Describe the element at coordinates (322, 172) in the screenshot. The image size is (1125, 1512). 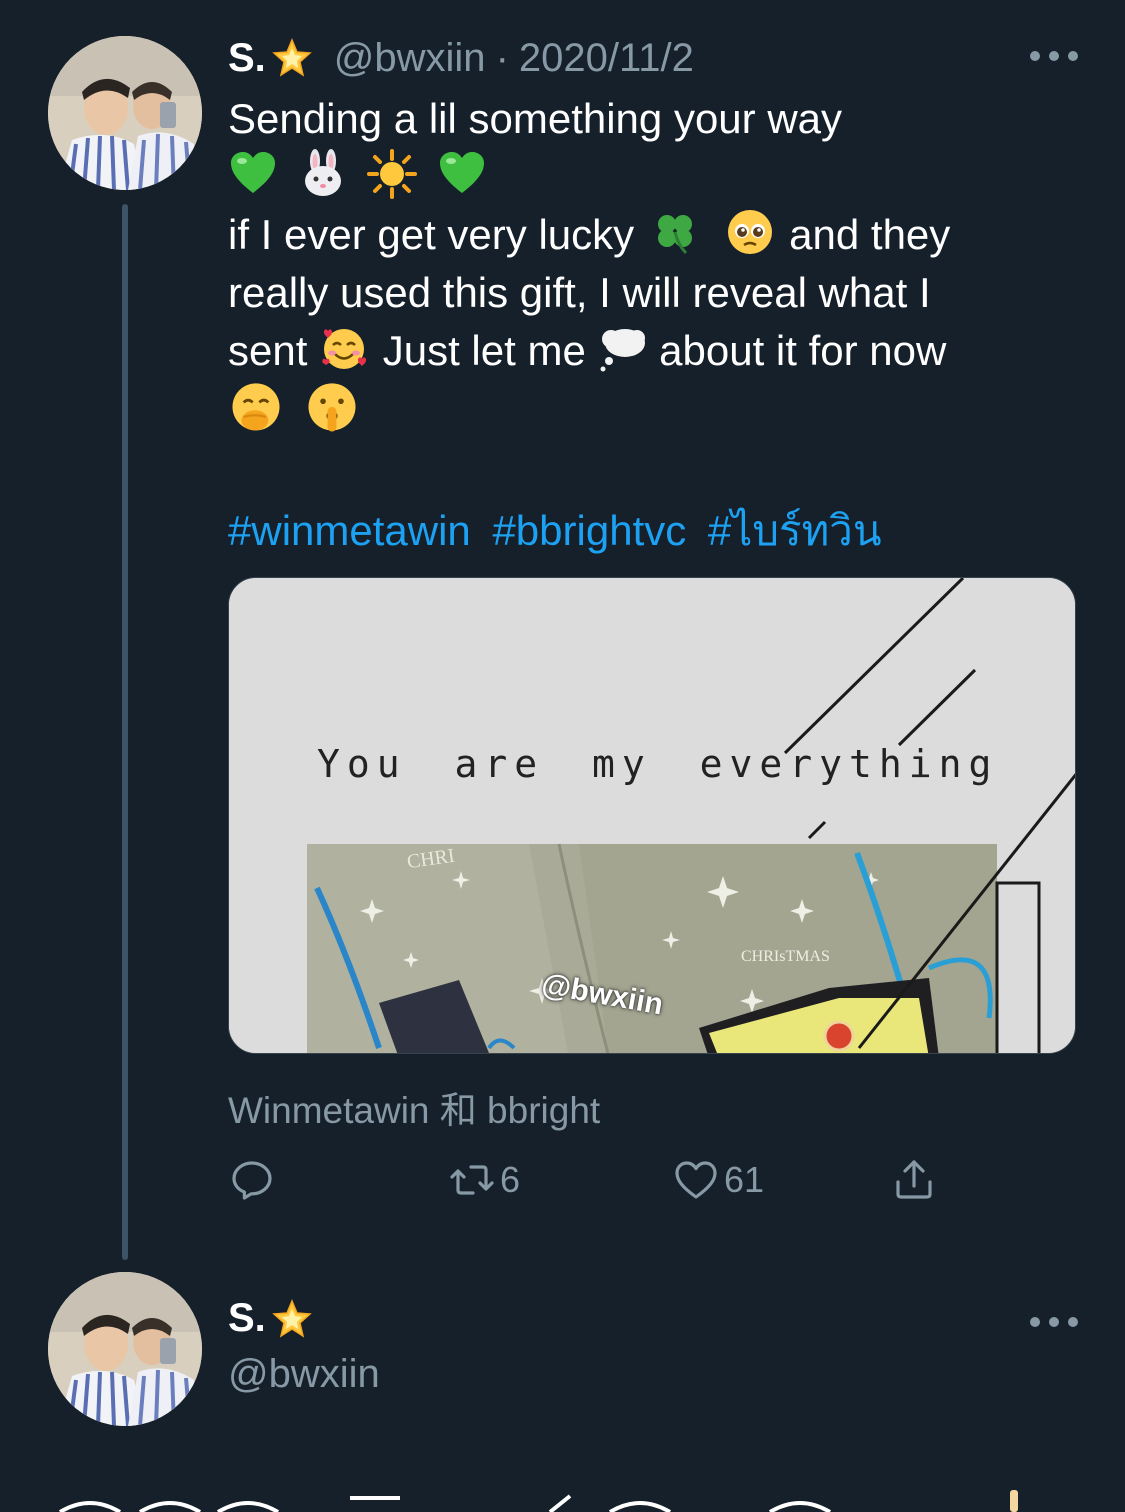
I see `rabbit-face-icon` at that location.